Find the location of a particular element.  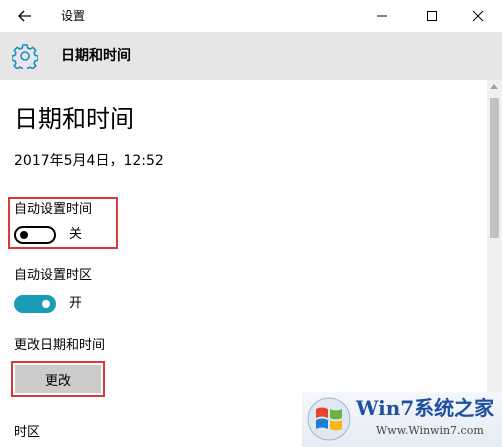

auto-timezone-label: 自动设置时区 is located at coordinates (53, 275).